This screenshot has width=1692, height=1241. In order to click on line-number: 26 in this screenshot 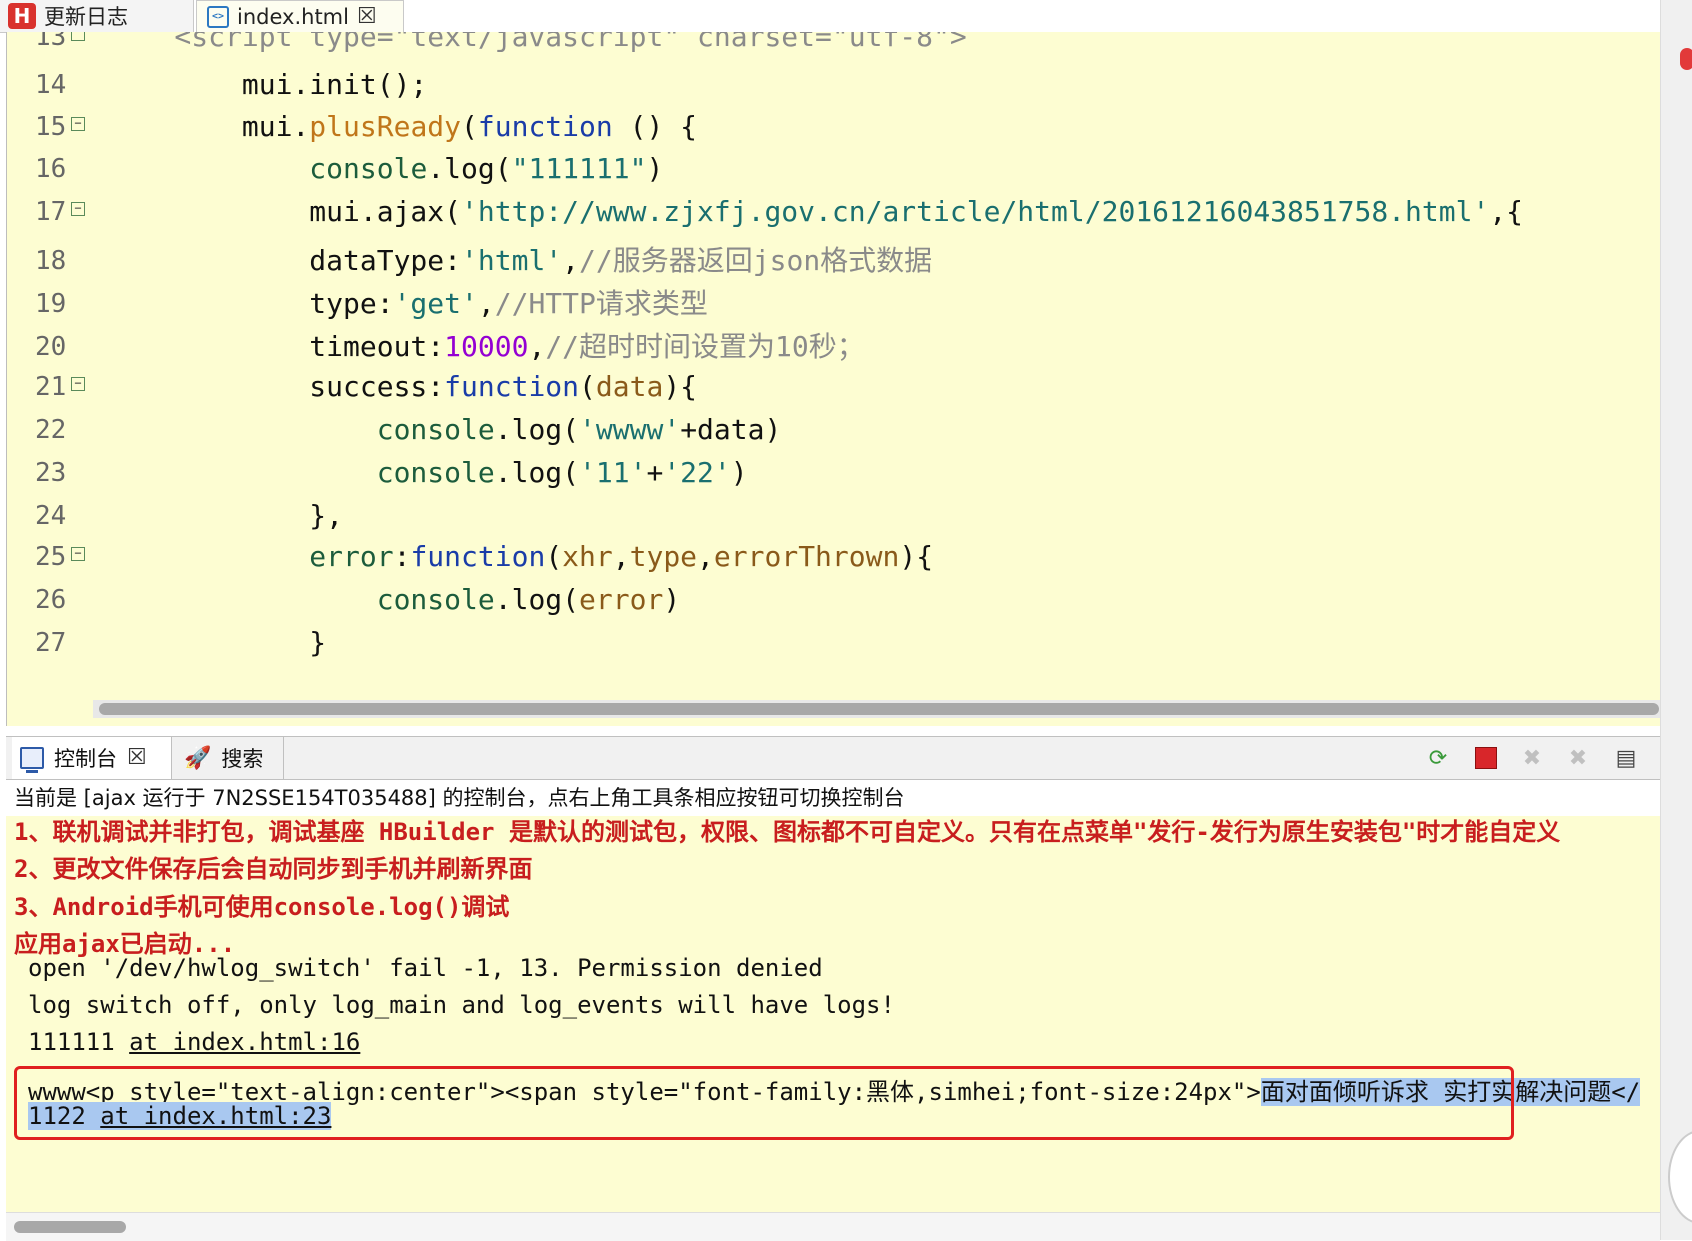, I will do `click(51, 600)`.